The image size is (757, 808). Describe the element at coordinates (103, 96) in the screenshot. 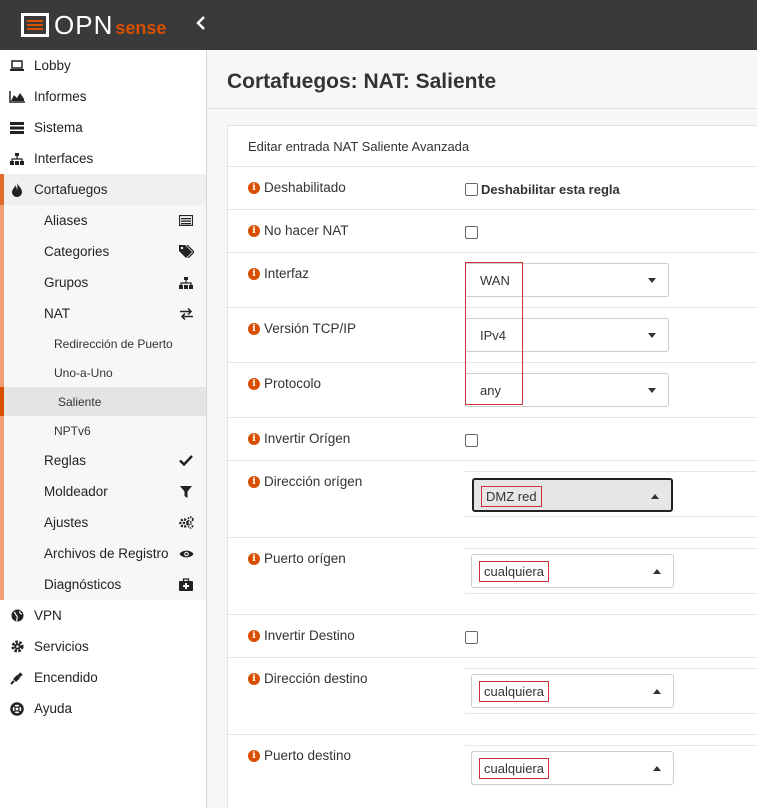

I see `sidebar-item-informes: Informes` at that location.